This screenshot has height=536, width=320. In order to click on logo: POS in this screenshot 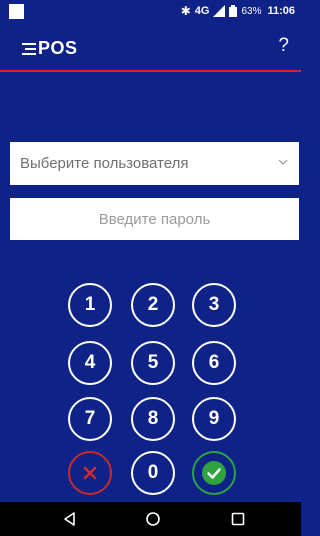, I will do `click(50, 48)`.